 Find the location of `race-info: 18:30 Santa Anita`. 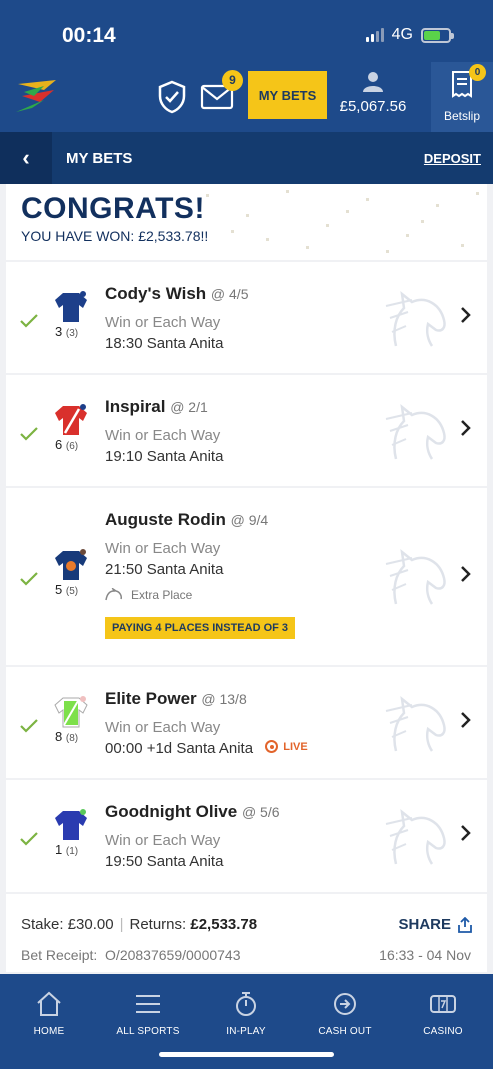

race-info: 18:30 Santa Anita is located at coordinates (164, 343).